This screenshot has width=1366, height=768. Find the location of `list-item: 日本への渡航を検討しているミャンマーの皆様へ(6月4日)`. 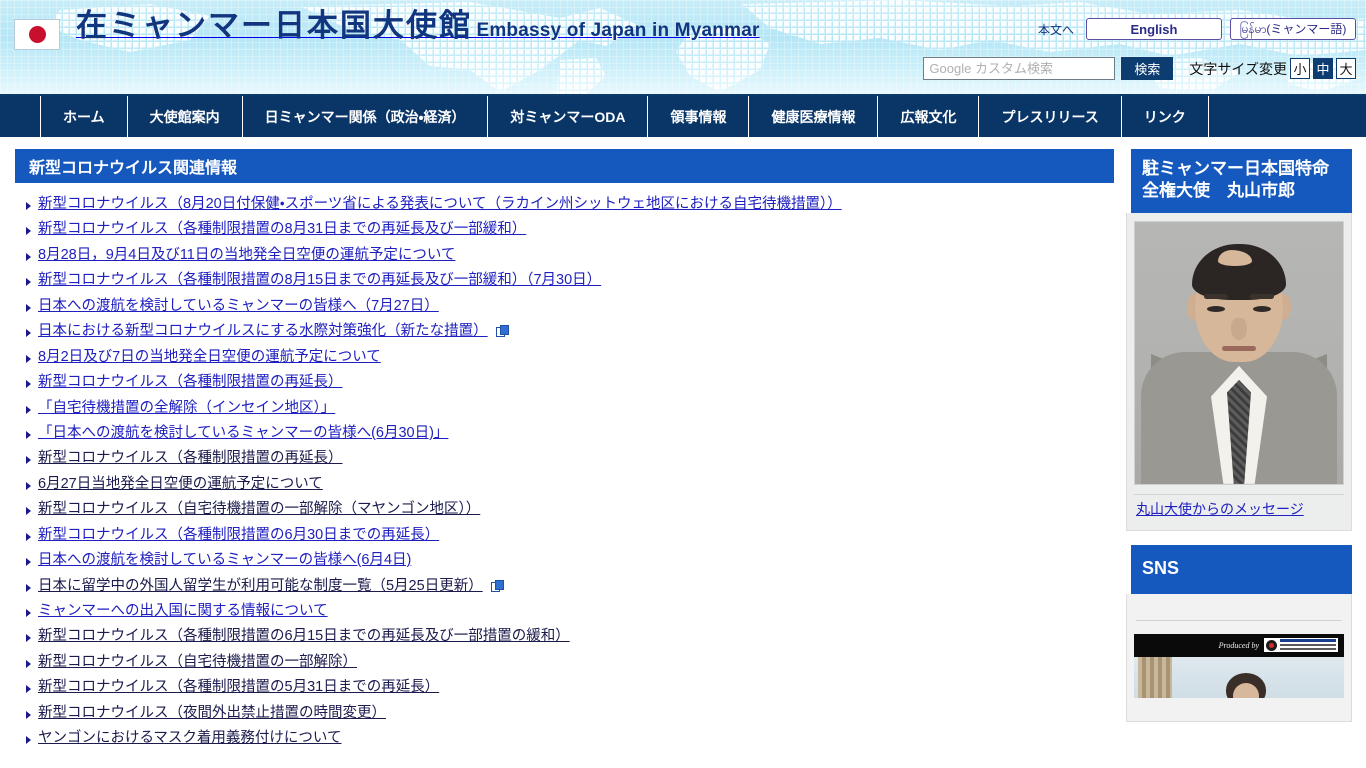

list-item: 日本への渡航を検討しているミャンマーの皆様へ(6月4日) is located at coordinates (569, 560).